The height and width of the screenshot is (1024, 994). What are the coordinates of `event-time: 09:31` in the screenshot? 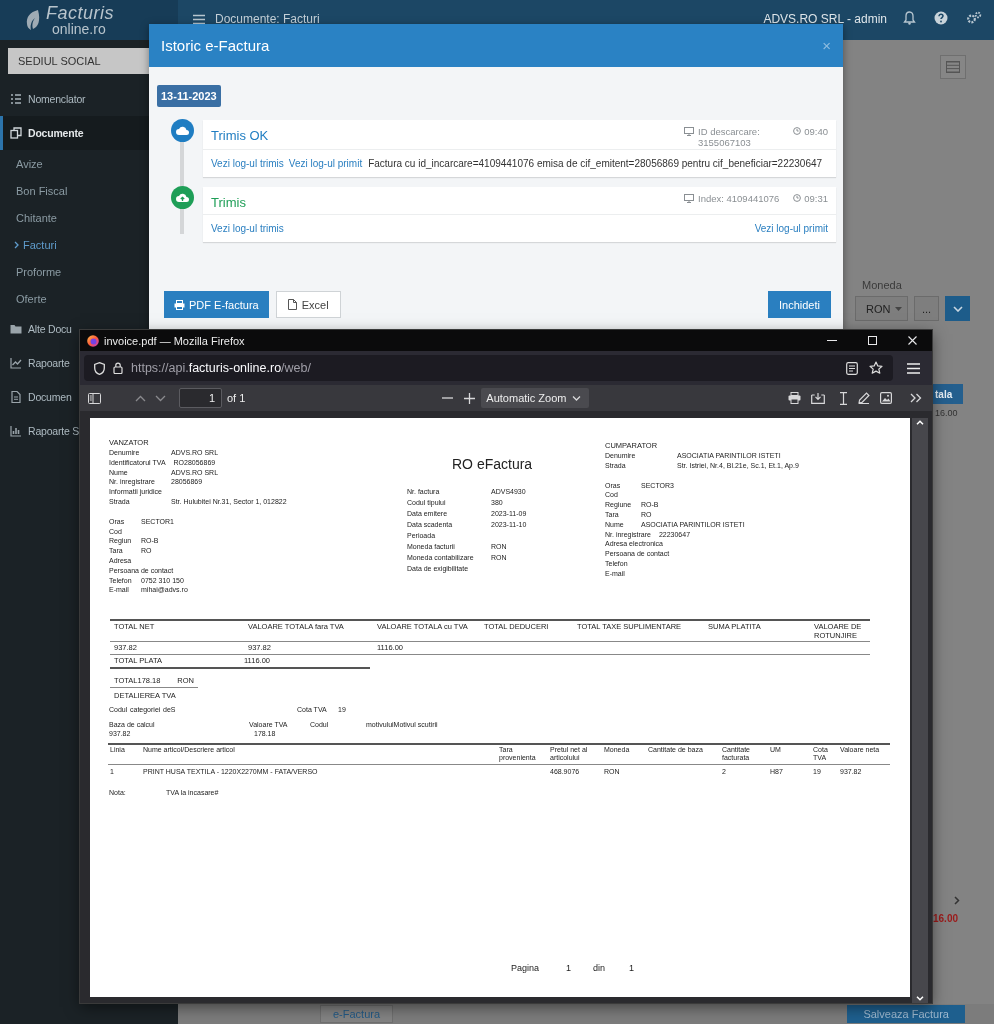 It's located at (816, 198).